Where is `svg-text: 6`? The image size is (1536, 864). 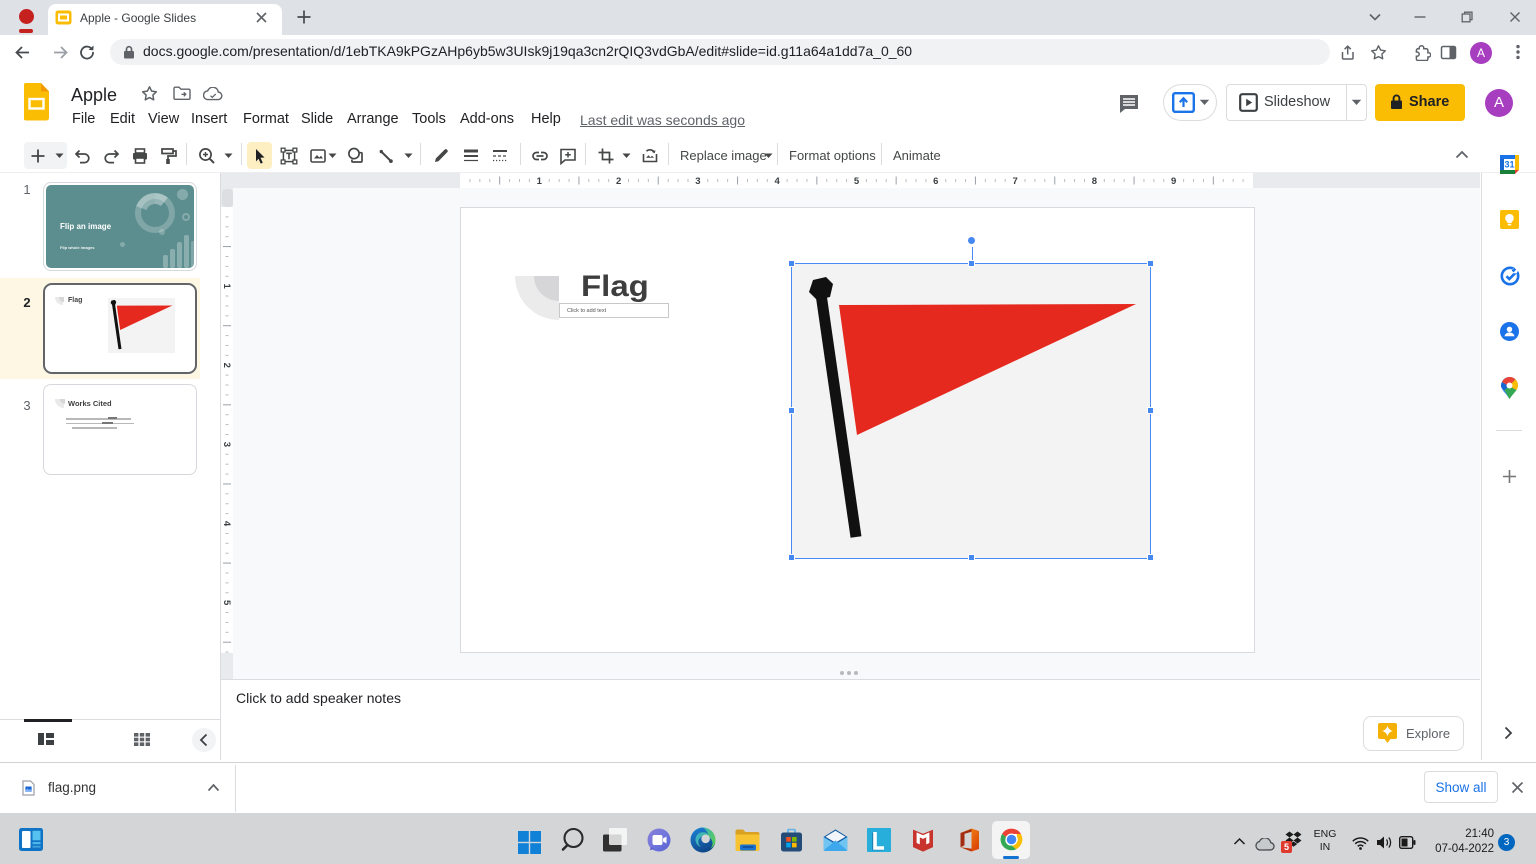
svg-text: 6 is located at coordinates (935, 181).